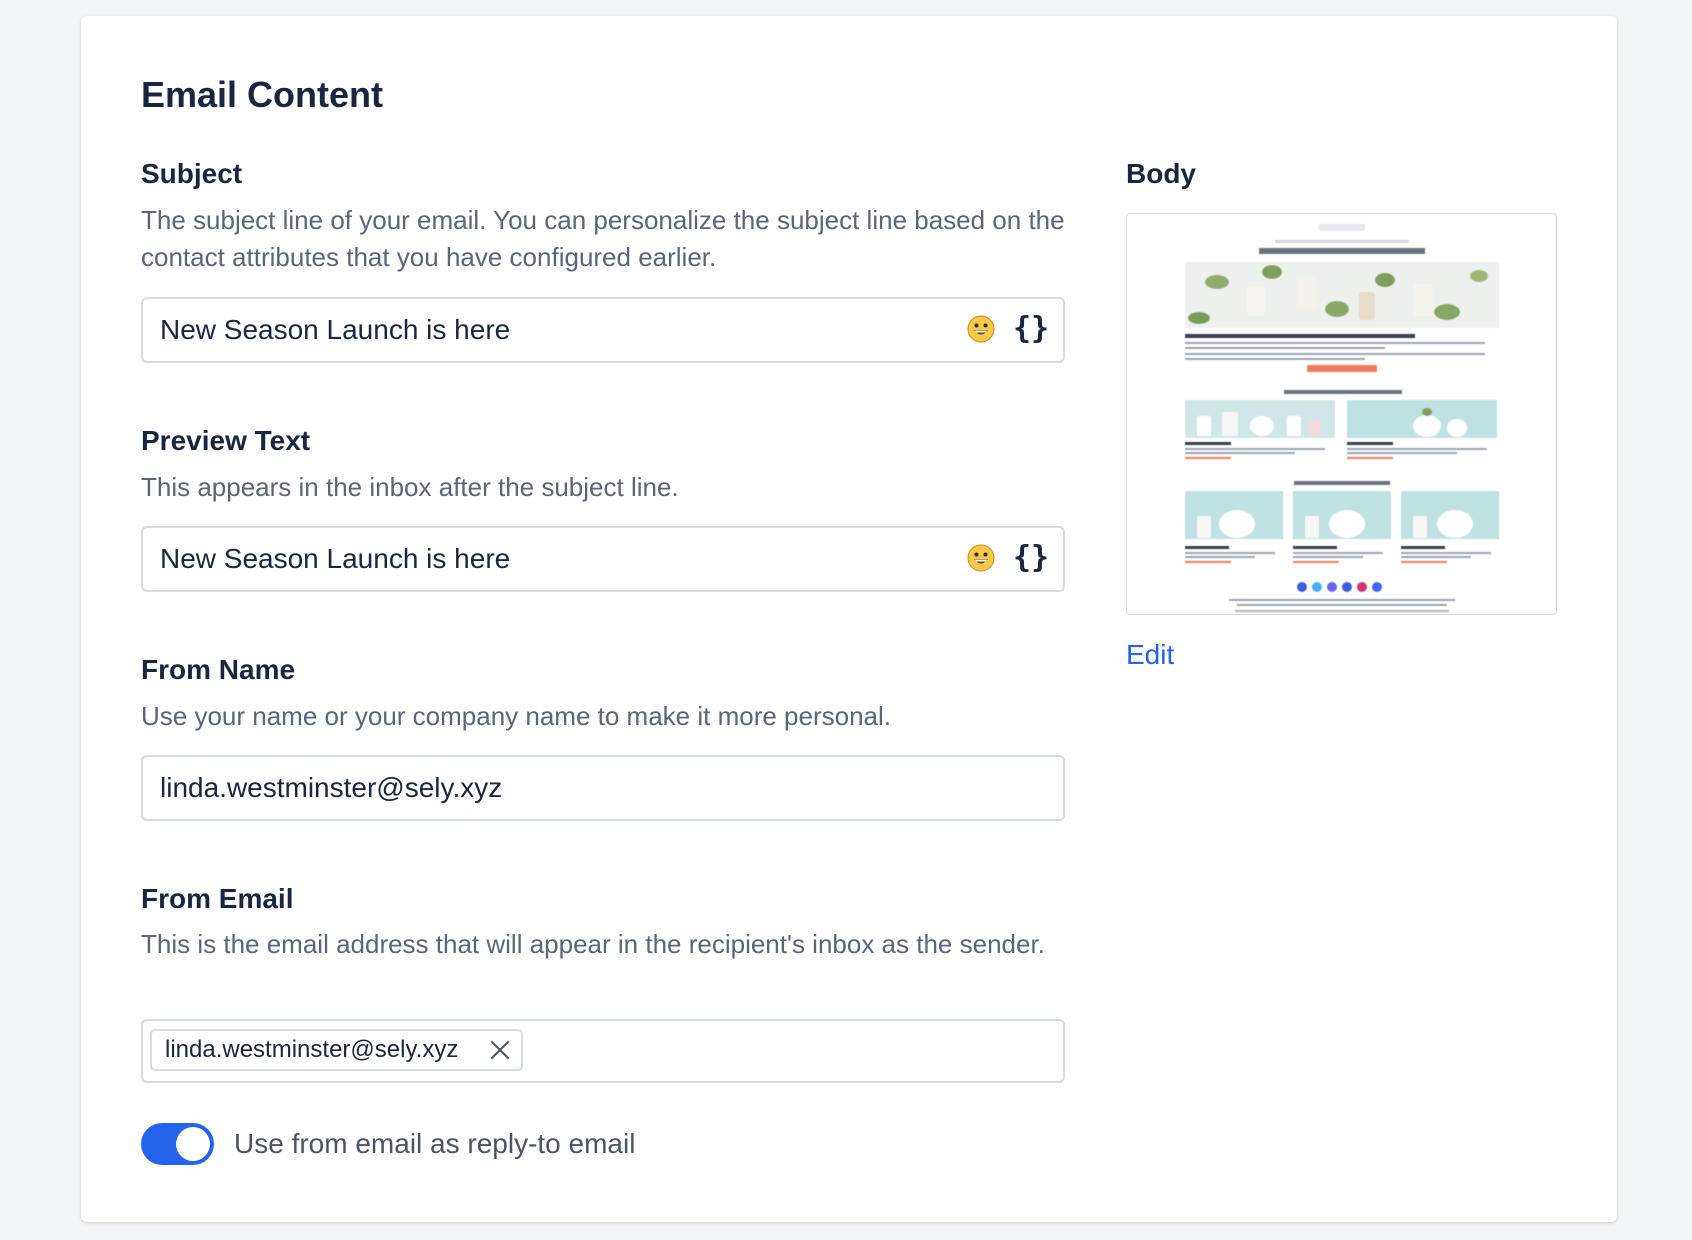  I want to click on section-title: Email Content, so click(262, 94).